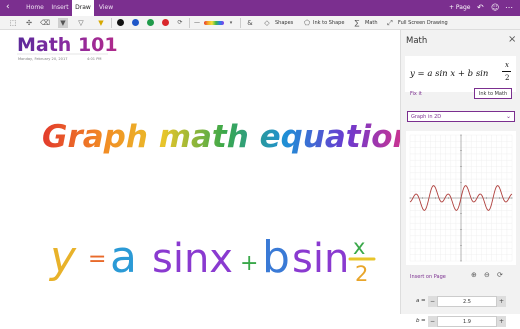  What do you see at coordinates (371, 23) in the screenshot?
I see `math-button: Math` at bounding box center [371, 23].